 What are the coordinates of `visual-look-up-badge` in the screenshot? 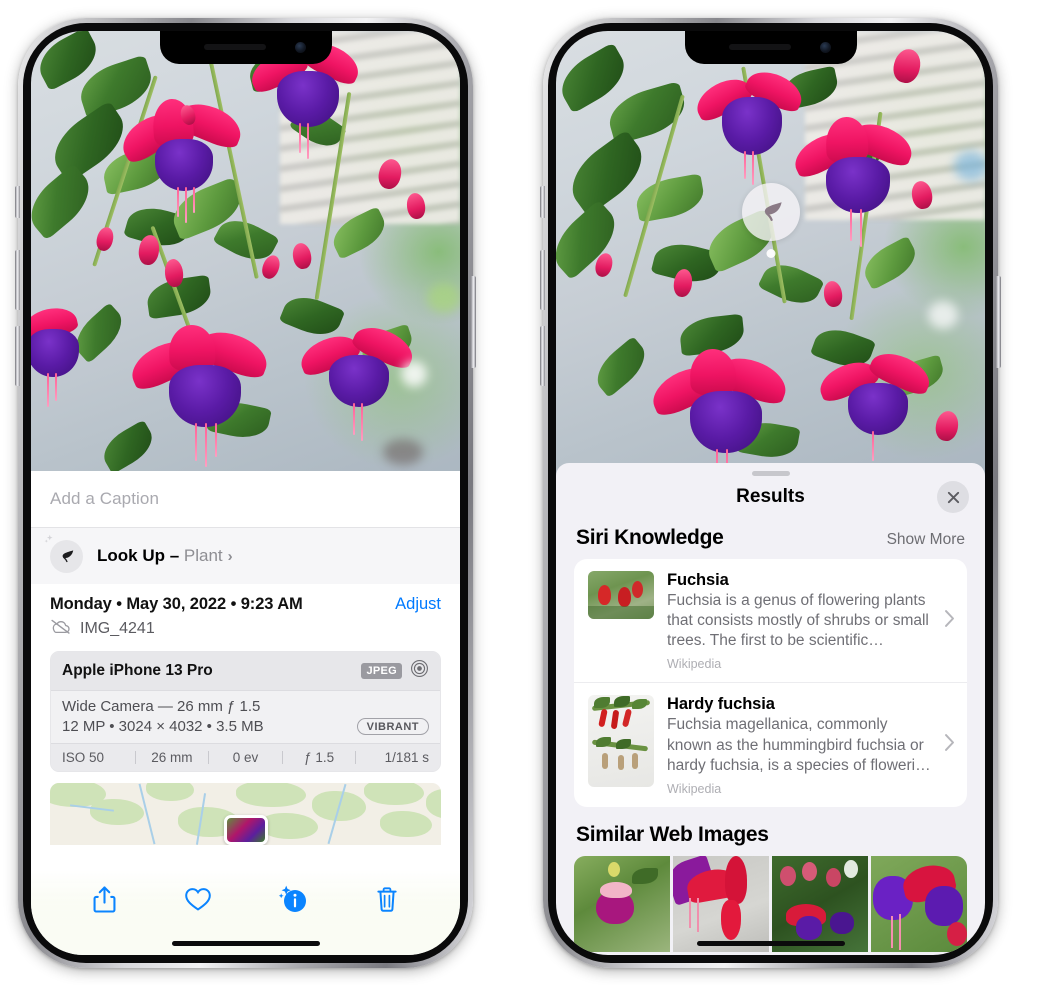 It's located at (770, 212).